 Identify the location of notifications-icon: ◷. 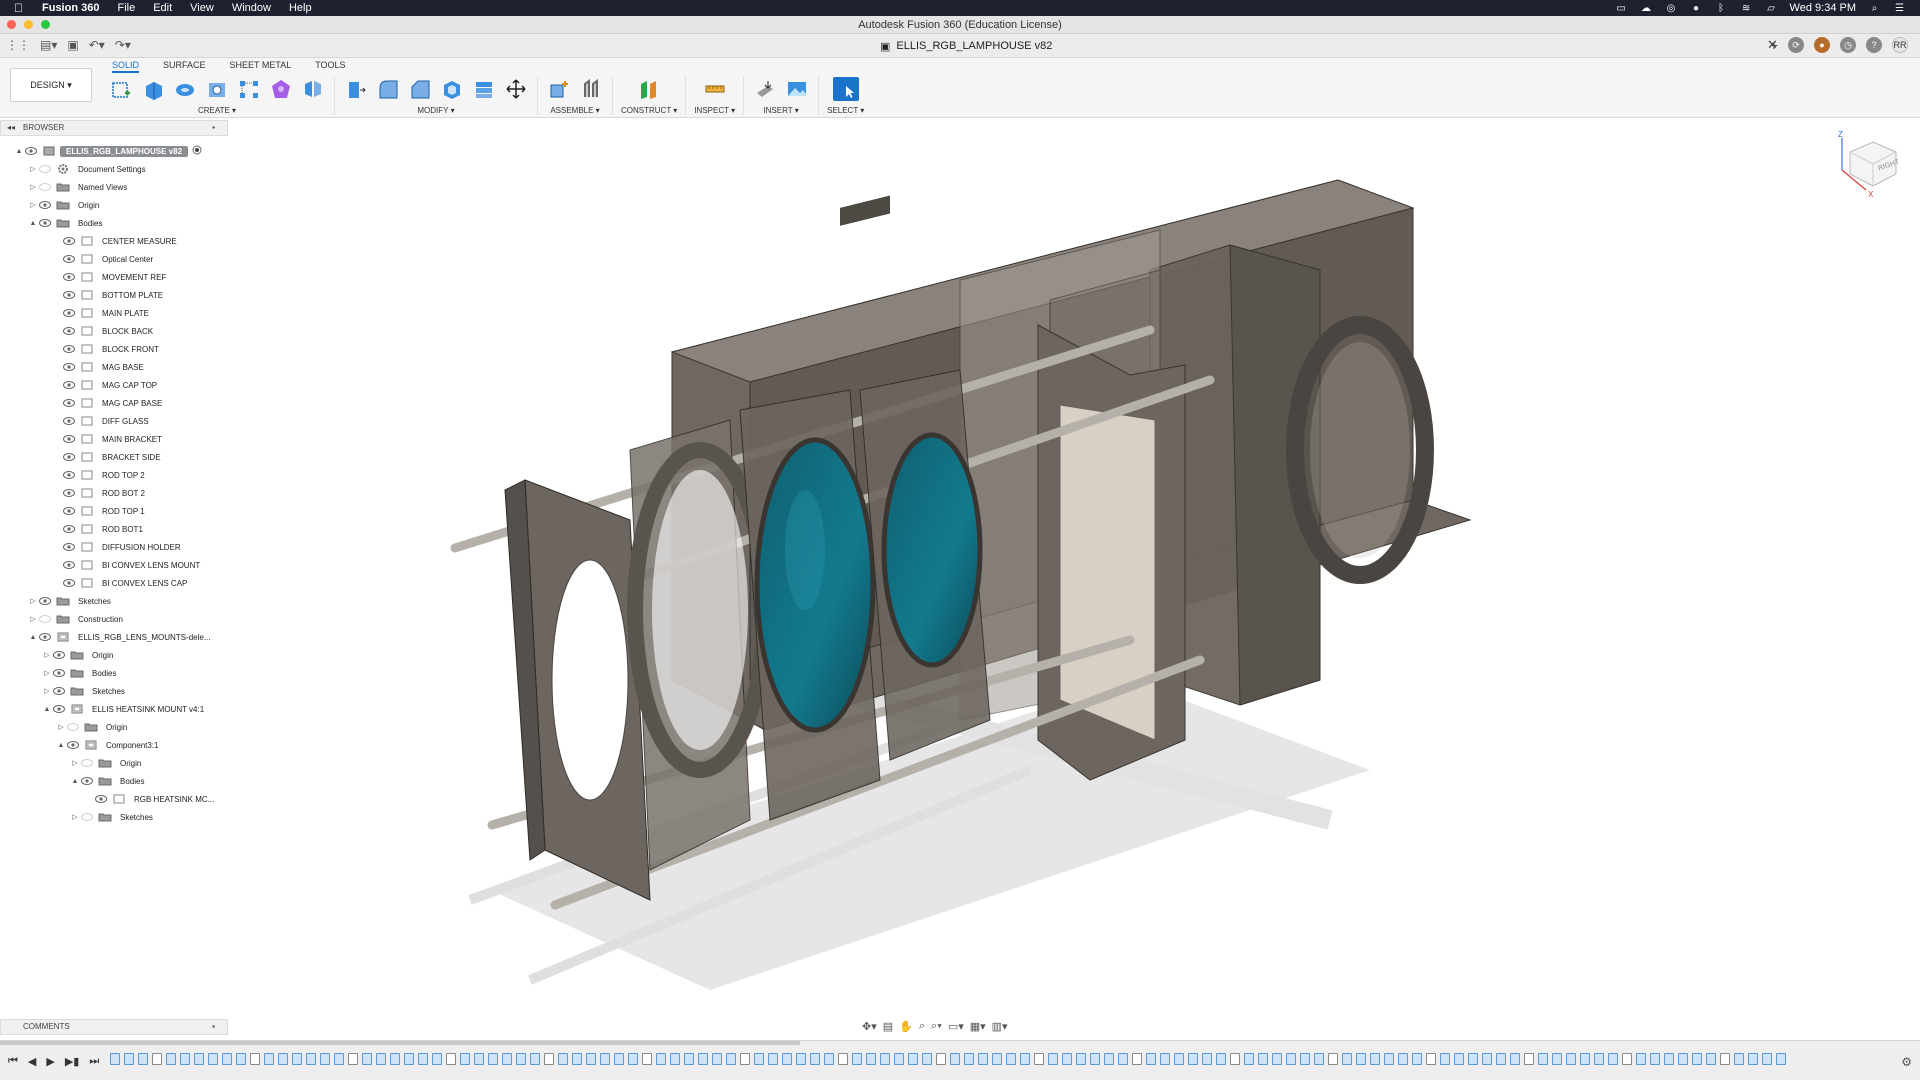
(1848, 45).